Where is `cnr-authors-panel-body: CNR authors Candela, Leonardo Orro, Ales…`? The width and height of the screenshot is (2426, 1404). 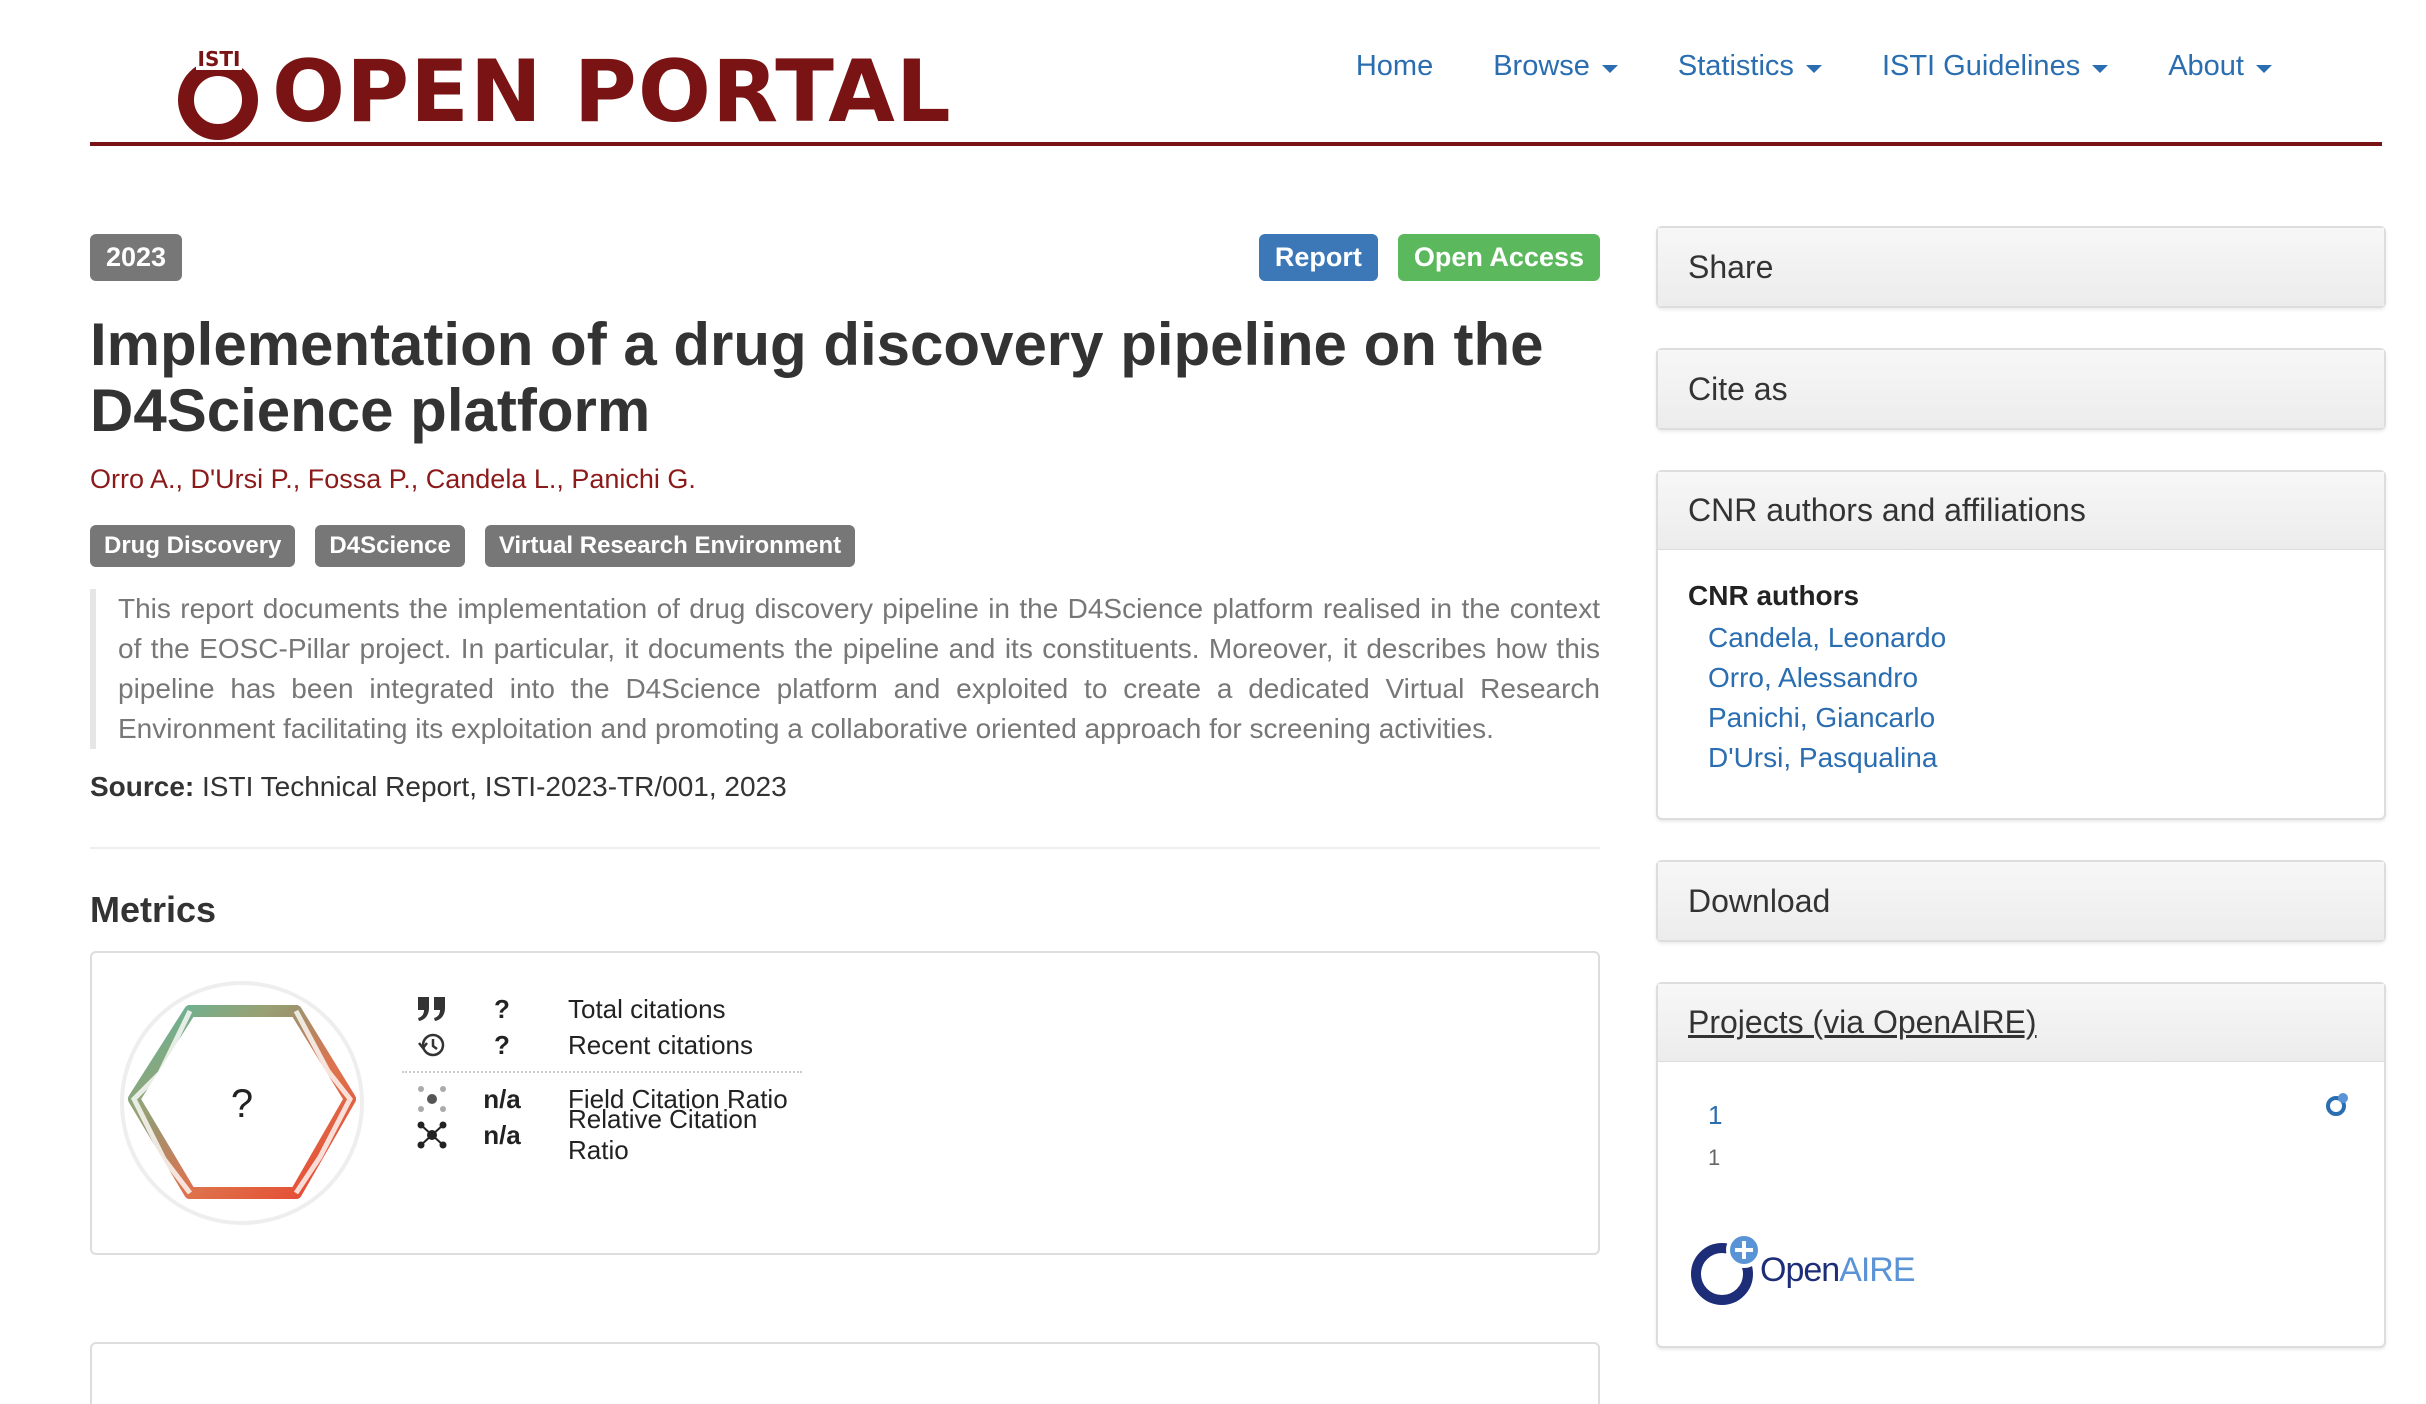
cnr-authors-panel-body: CNR authors Candela, Leonardo Orro, Ales… is located at coordinates (2021, 684).